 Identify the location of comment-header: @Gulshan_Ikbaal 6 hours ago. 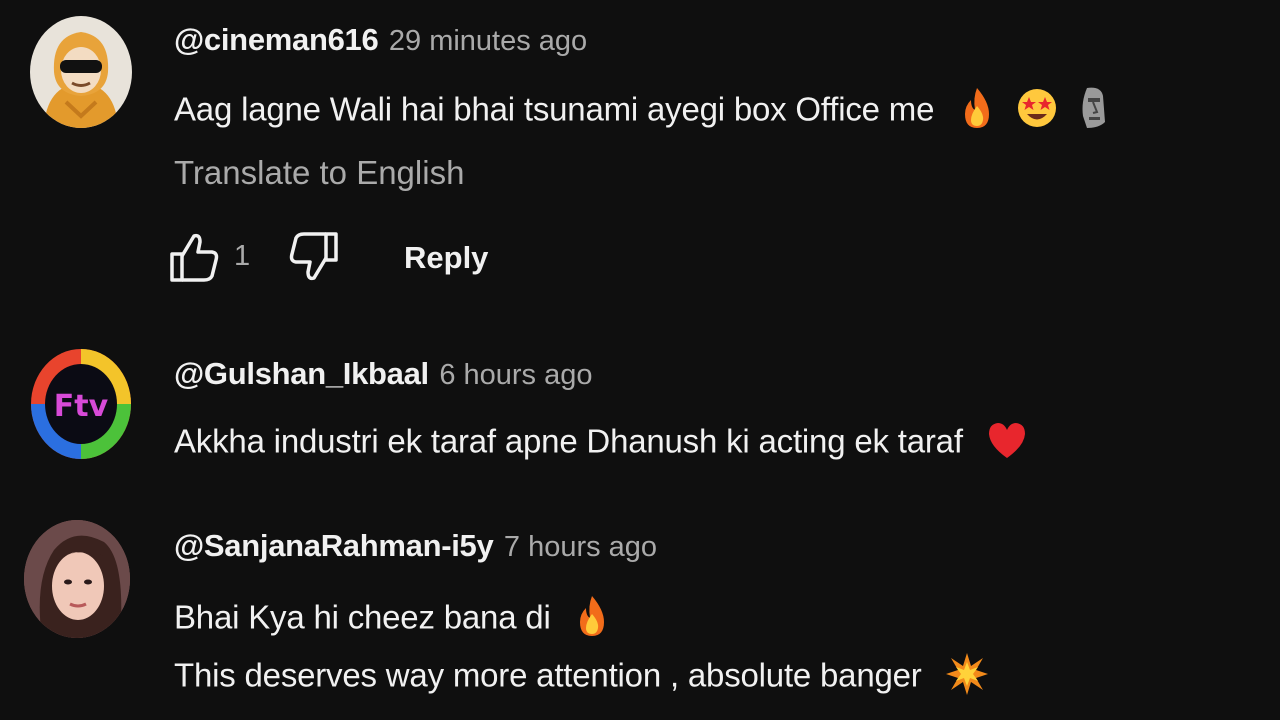
(383, 374).